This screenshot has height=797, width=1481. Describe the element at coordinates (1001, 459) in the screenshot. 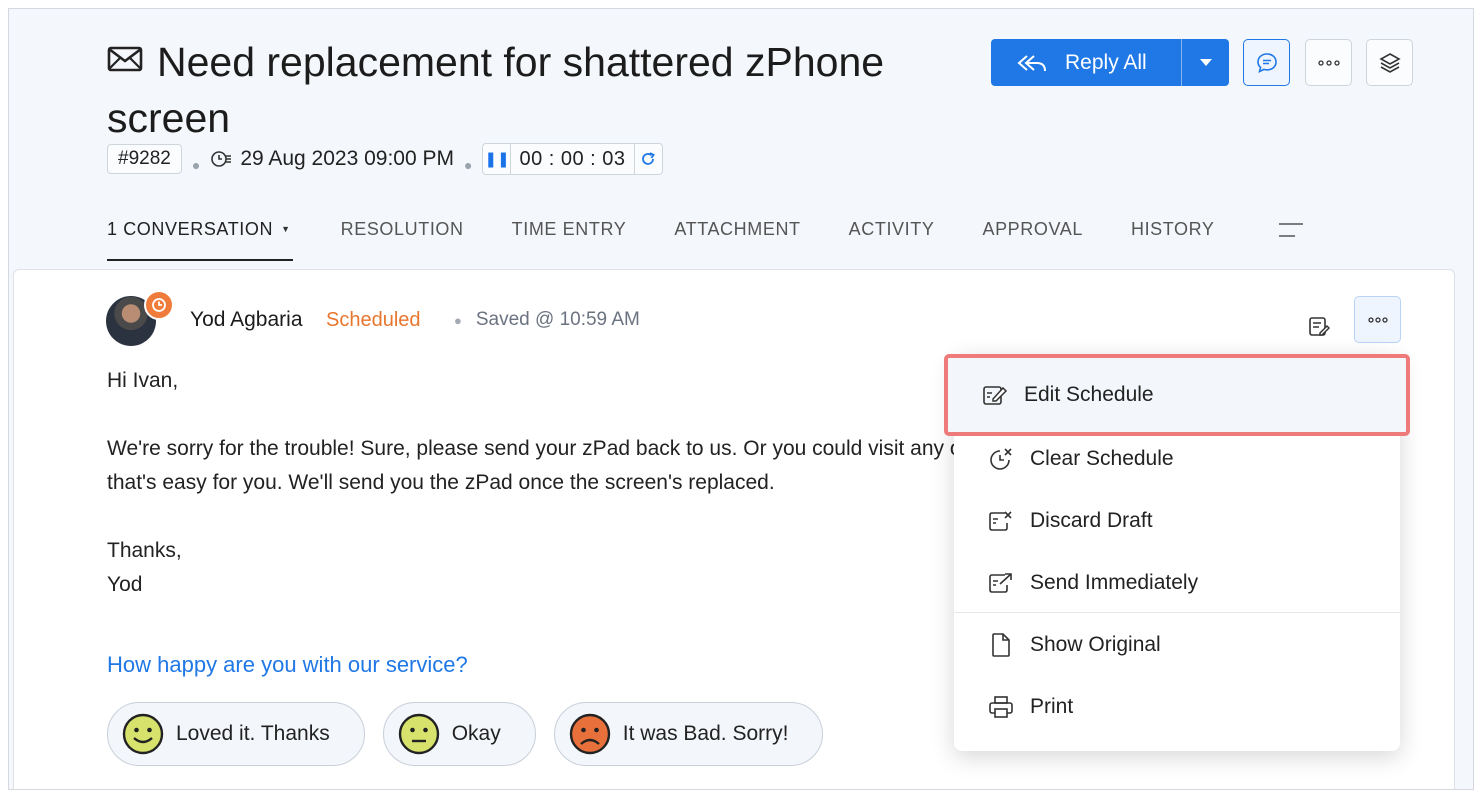

I see `clear-schedule-icon` at that location.